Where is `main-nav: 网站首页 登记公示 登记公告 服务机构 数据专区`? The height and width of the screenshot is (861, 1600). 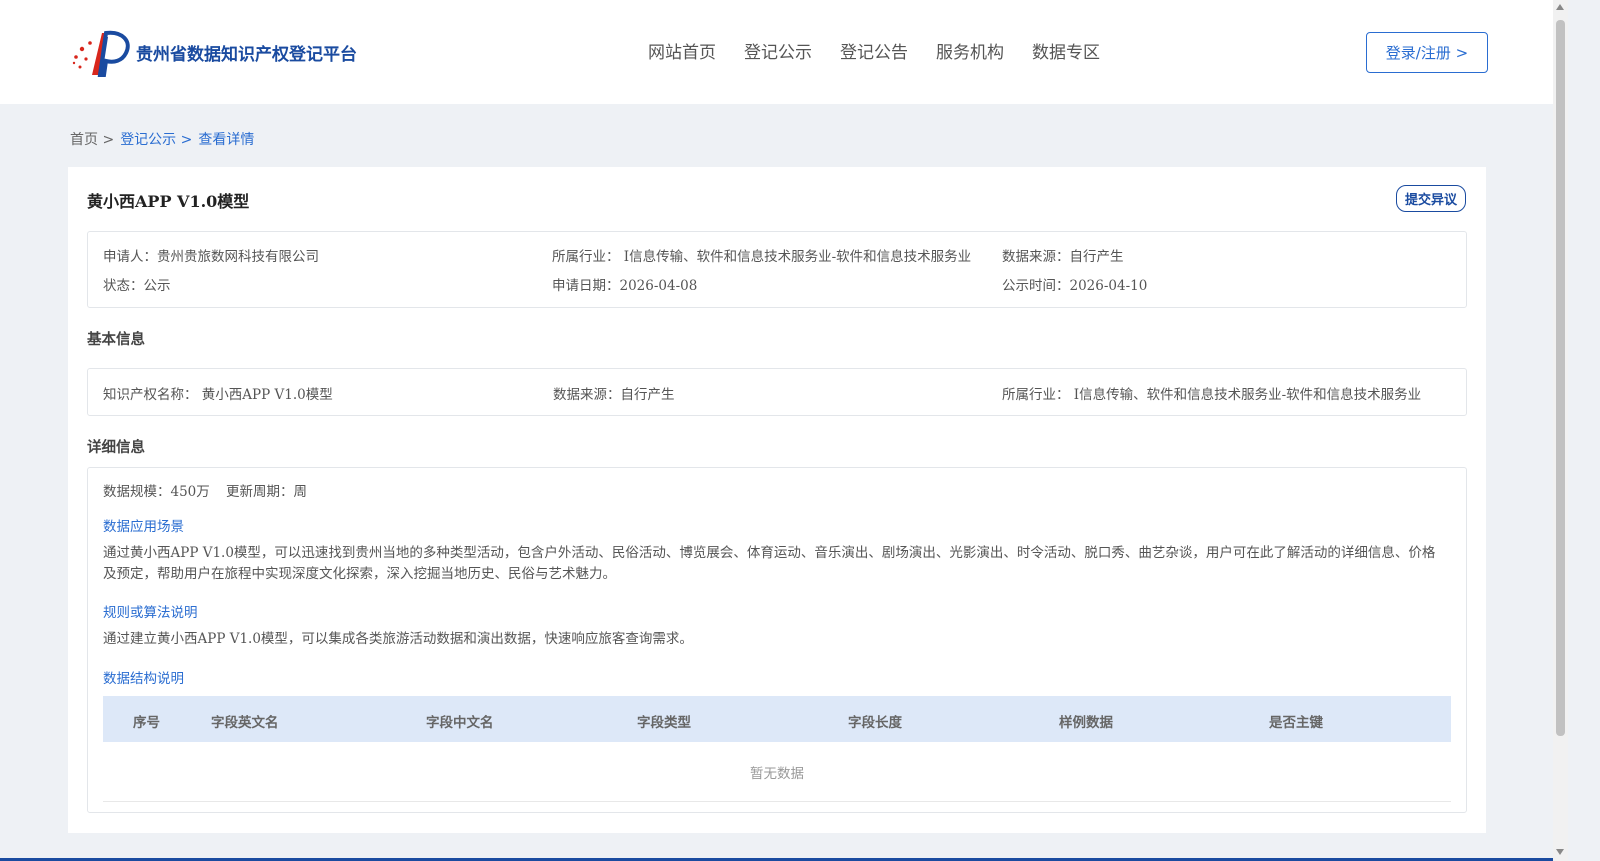 main-nav: 网站首页 登记公示 登记公告 服务机构 数据专区 is located at coordinates (874, 50).